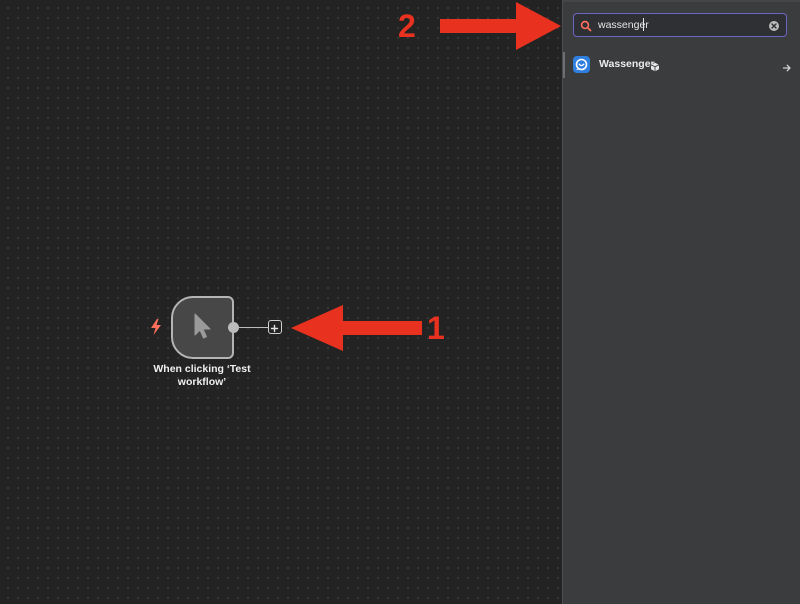 Image resolution: width=800 pixels, height=604 pixels. What do you see at coordinates (564, 65) in the screenshot?
I see `result-selected-indicator` at bounding box center [564, 65].